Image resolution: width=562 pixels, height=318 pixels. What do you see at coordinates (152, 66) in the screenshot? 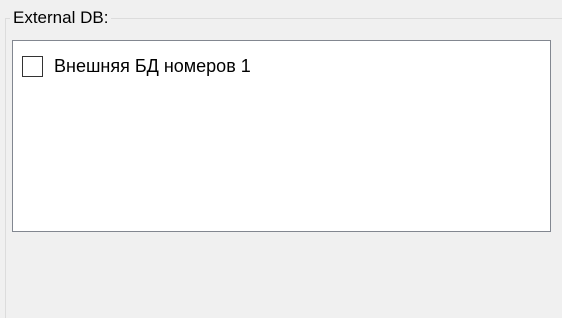
I see `list-item-label: Внешняя БД номеров 1` at bounding box center [152, 66].